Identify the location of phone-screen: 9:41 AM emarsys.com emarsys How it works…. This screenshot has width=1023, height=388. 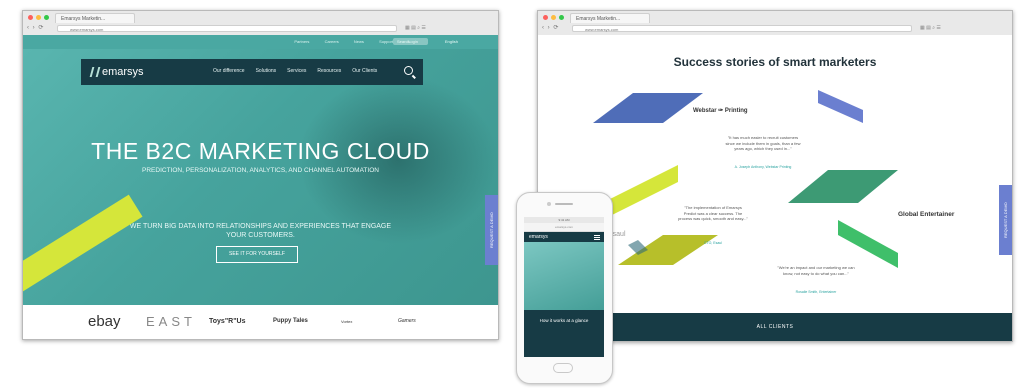
(564, 287).